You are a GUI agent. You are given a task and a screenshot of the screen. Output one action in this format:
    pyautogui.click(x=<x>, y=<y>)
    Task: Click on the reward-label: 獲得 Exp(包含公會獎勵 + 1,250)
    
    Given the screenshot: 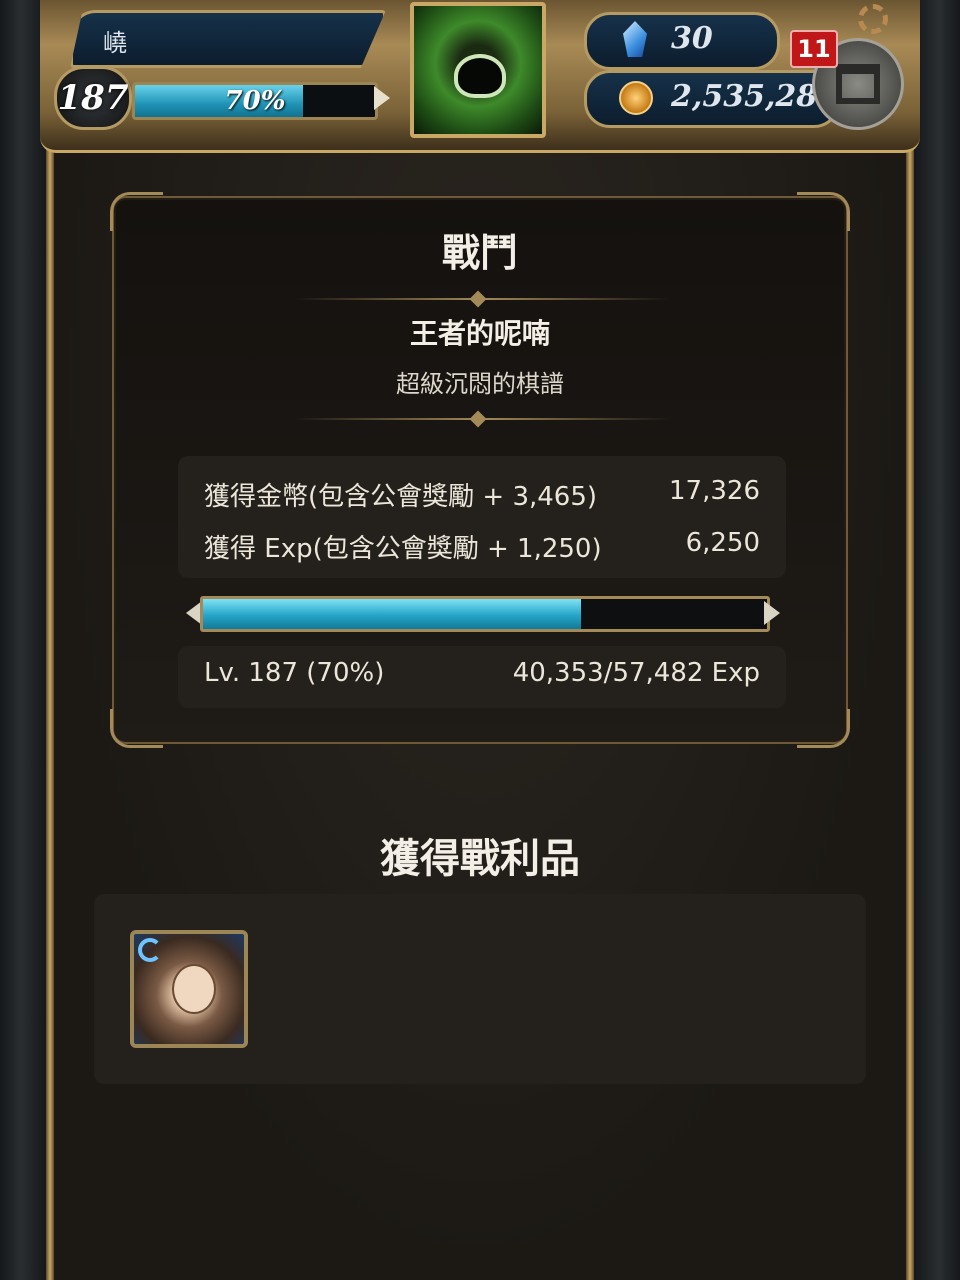 What is the action you would take?
    pyautogui.click(x=403, y=549)
    